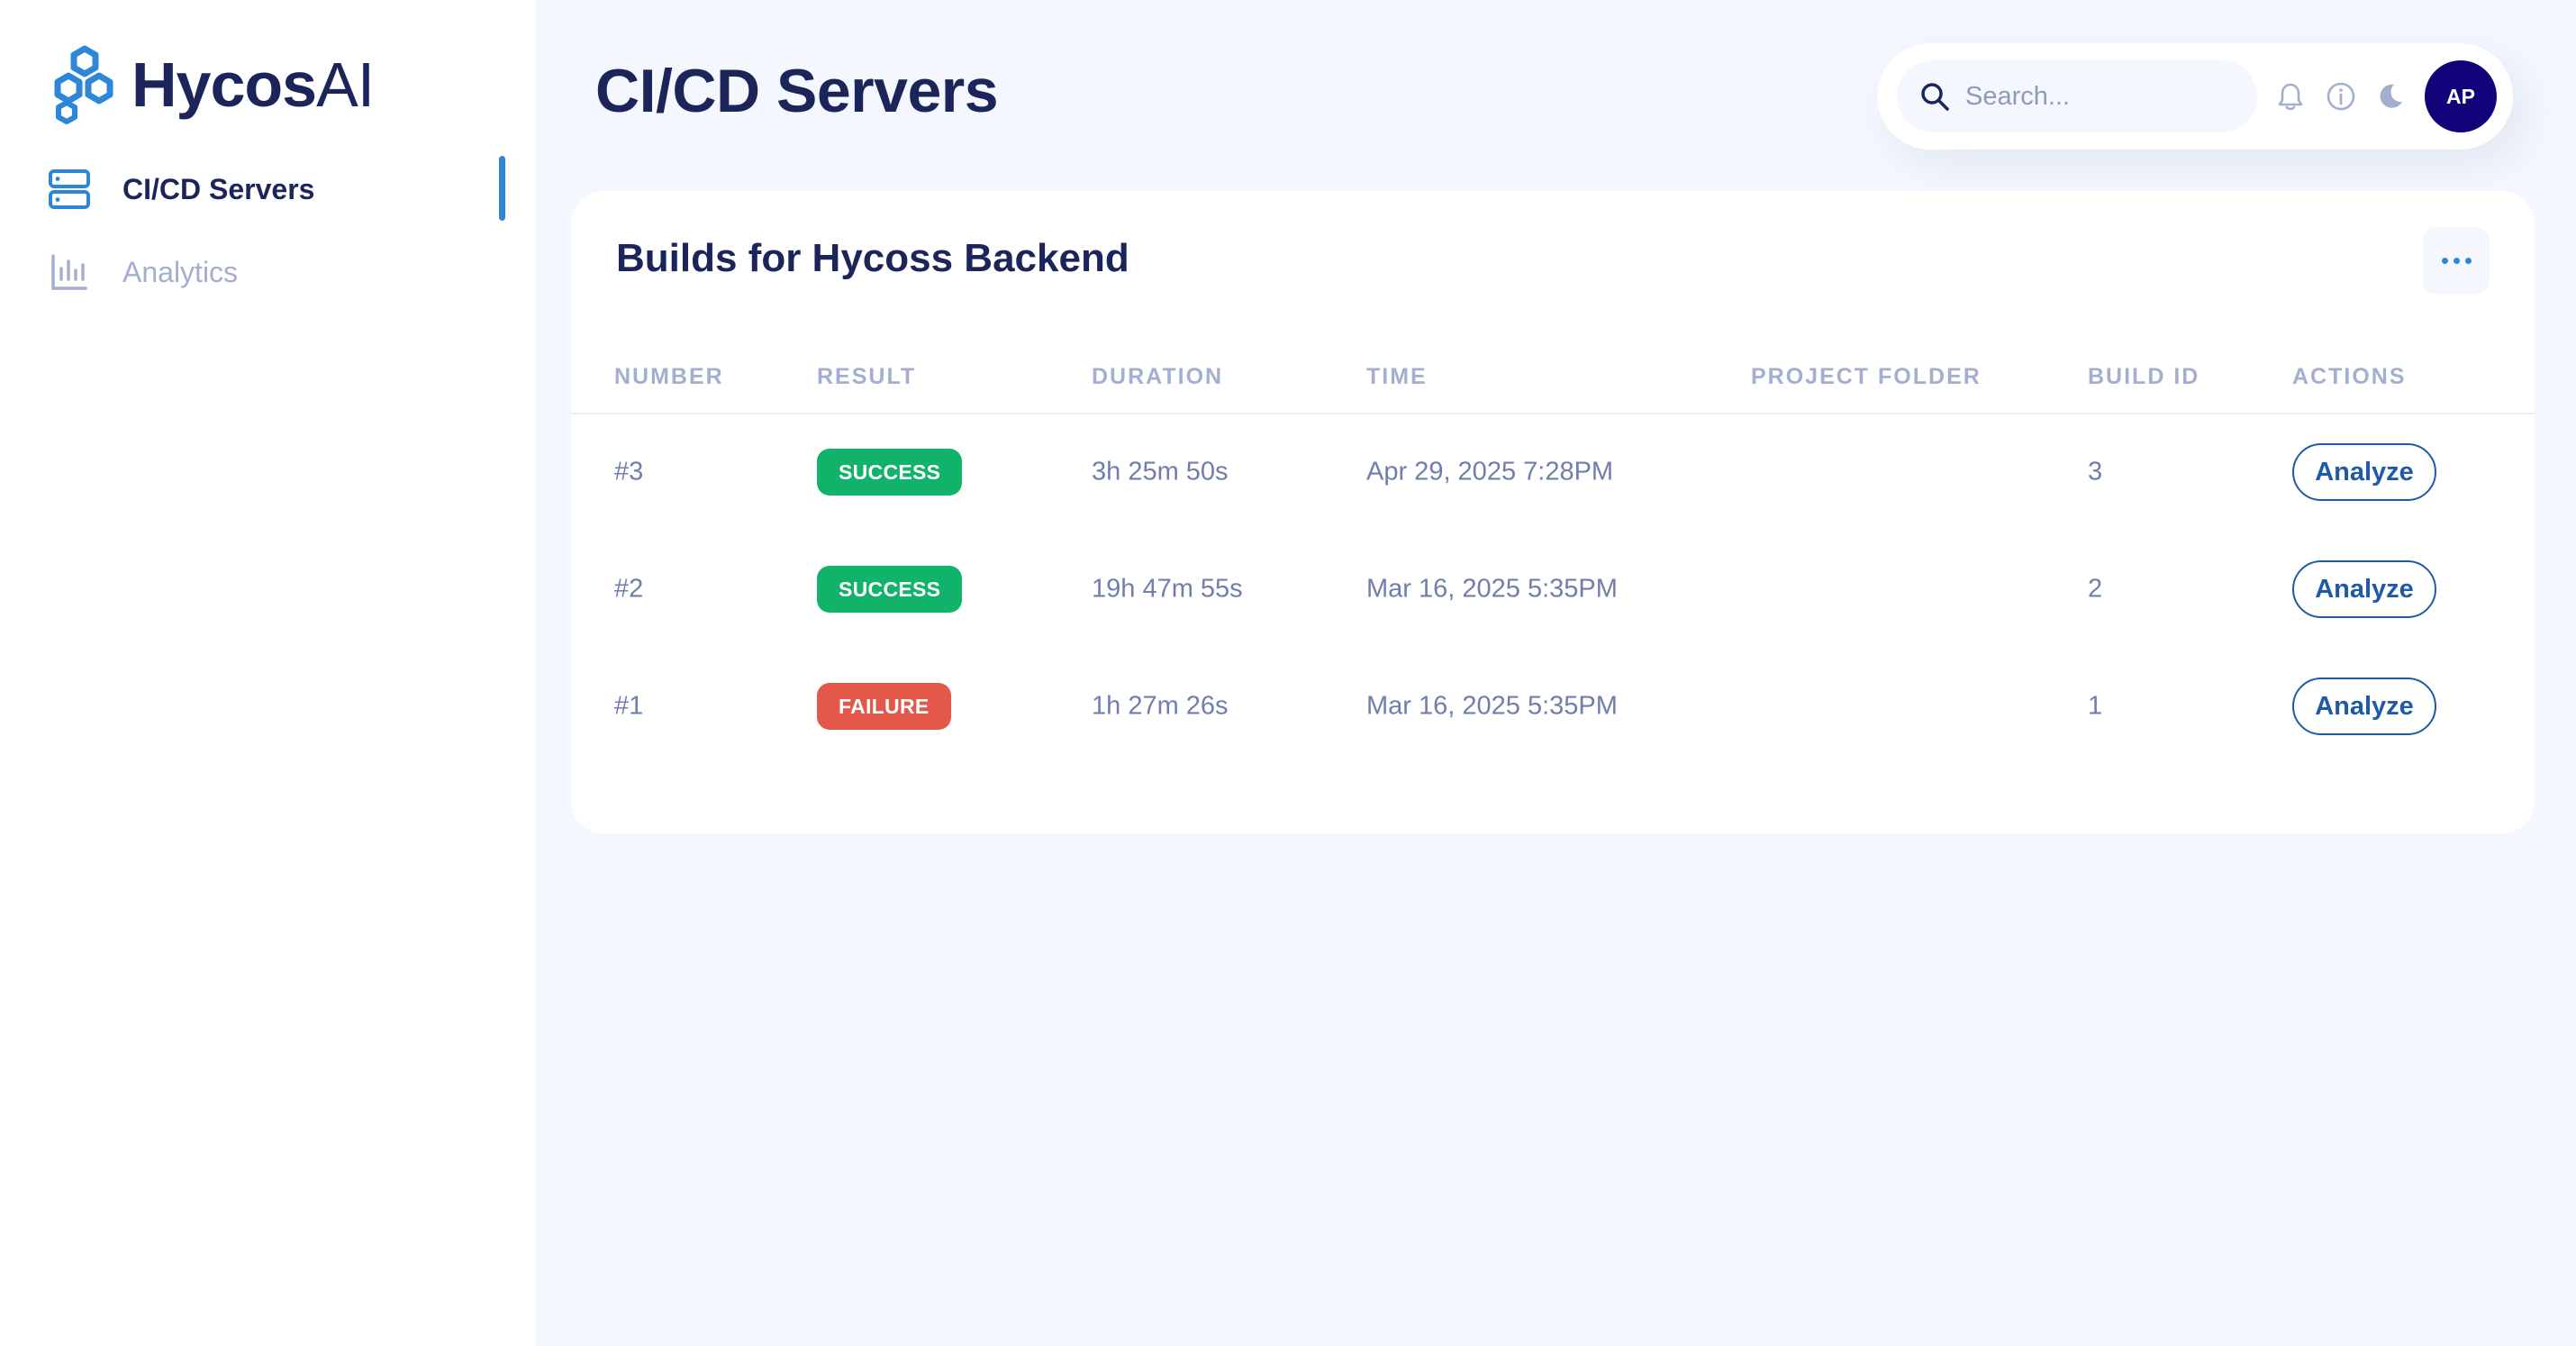 This screenshot has width=2576, height=1346. What do you see at coordinates (629, 472) in the screenshot?
I see `build-number: #3` at bounding box center [629, 472].